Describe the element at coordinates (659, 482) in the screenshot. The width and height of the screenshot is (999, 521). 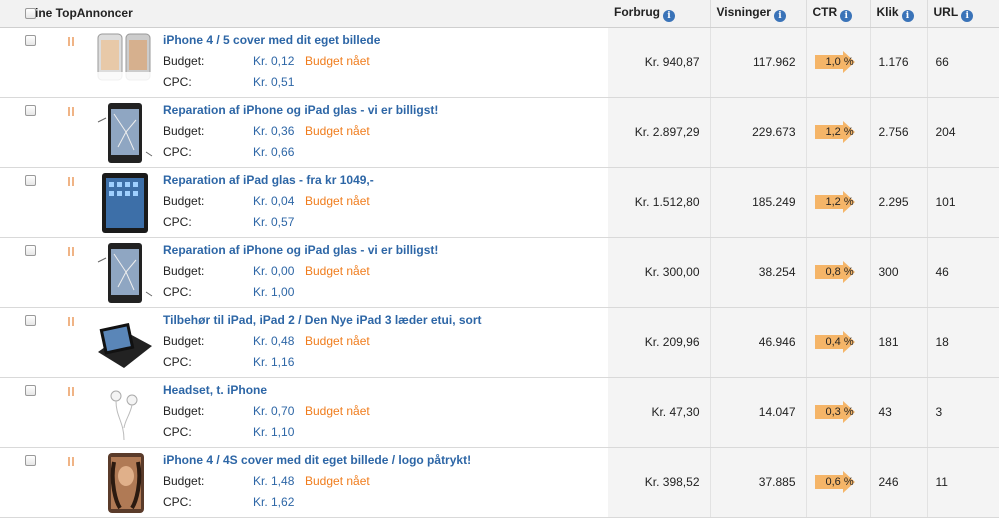
I see `forbrug-cell: Kr. 398,52` at that location.